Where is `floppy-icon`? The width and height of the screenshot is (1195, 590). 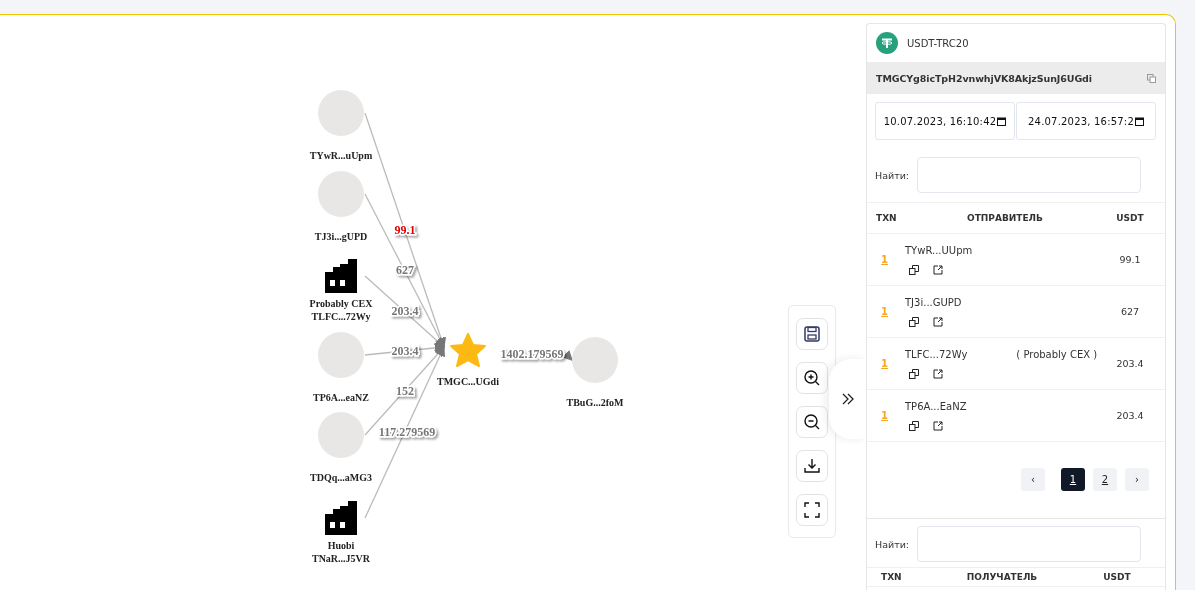 floppy-icon is located at coordinates (812, 334).